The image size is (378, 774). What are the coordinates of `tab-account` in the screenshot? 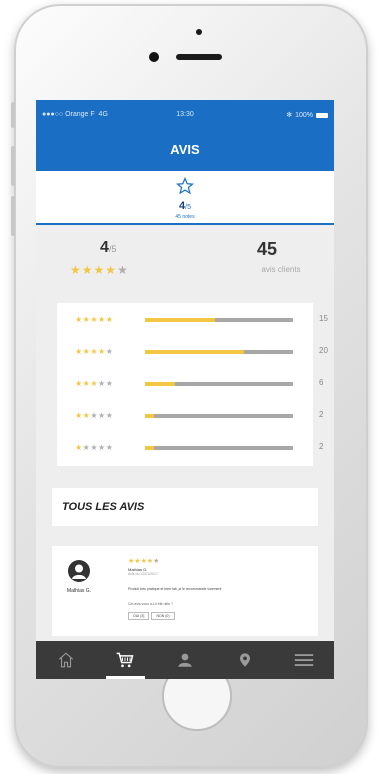 It's located at (185, 660).